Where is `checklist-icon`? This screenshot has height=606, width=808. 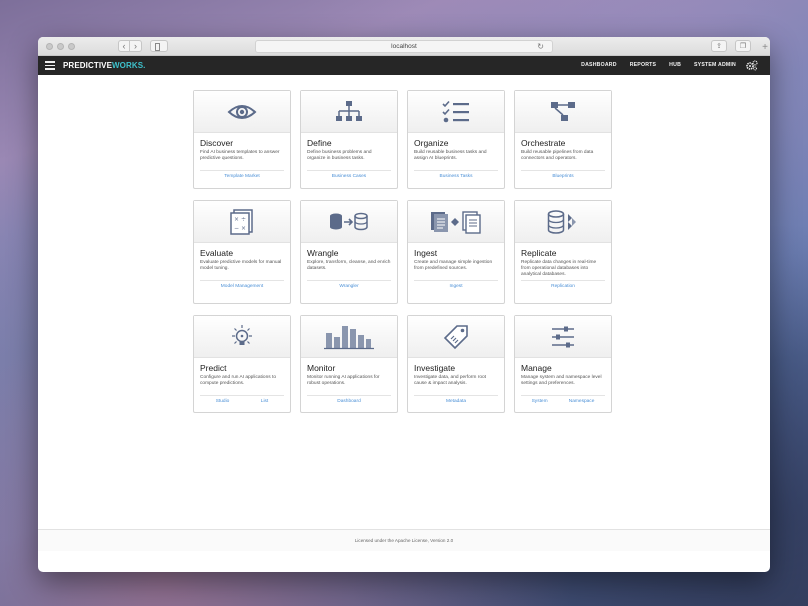 checklist-icon is located at coordinates (455, 111).